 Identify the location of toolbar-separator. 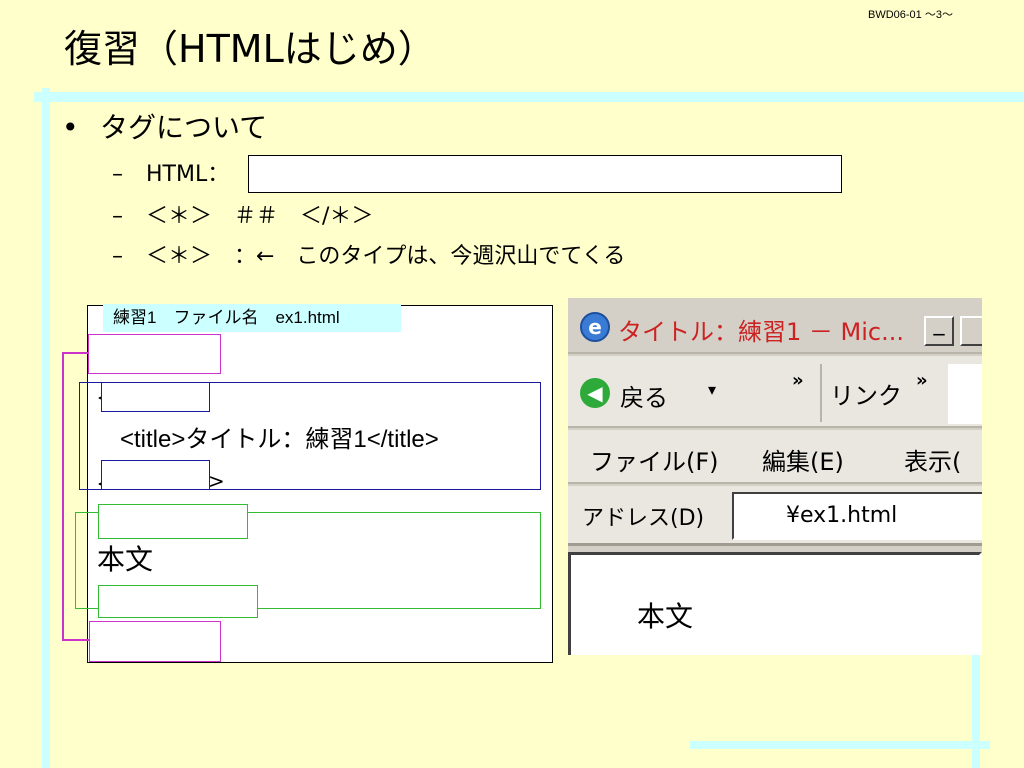
(821, 393).